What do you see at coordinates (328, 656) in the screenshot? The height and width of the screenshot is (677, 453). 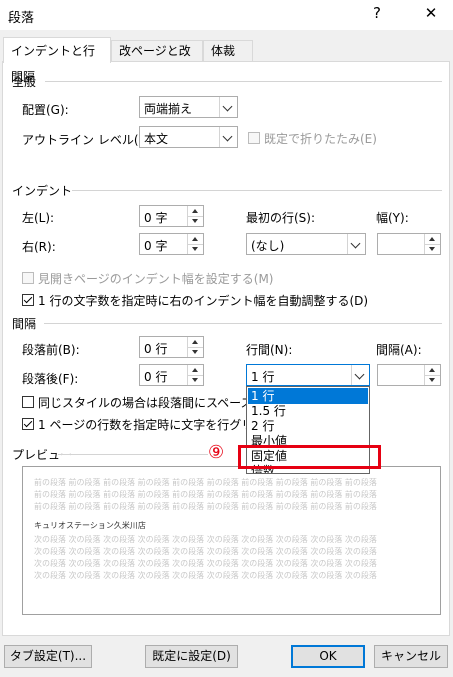 I see `ok-button: OK` at bounding box center [328, 656].